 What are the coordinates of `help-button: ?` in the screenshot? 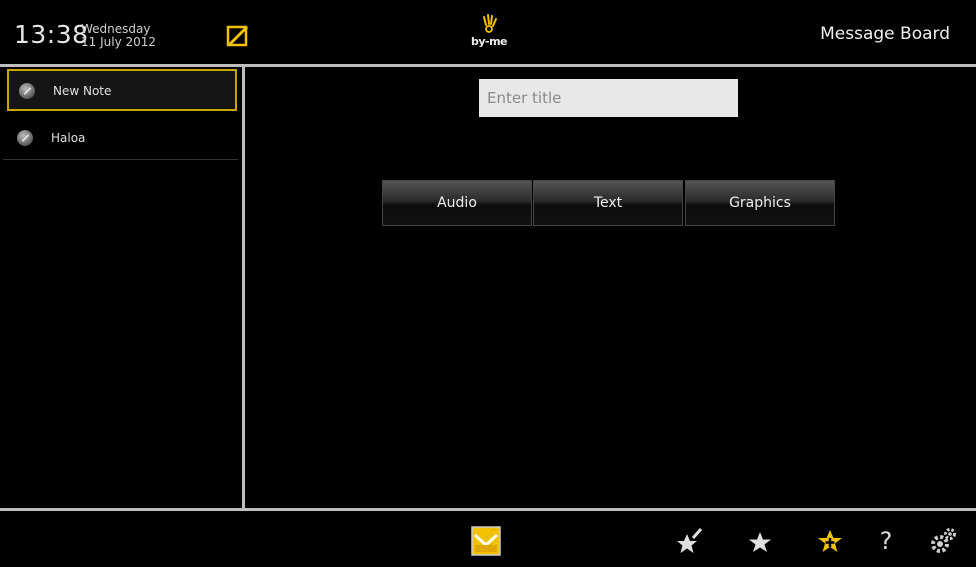 It's located at (886, 541).